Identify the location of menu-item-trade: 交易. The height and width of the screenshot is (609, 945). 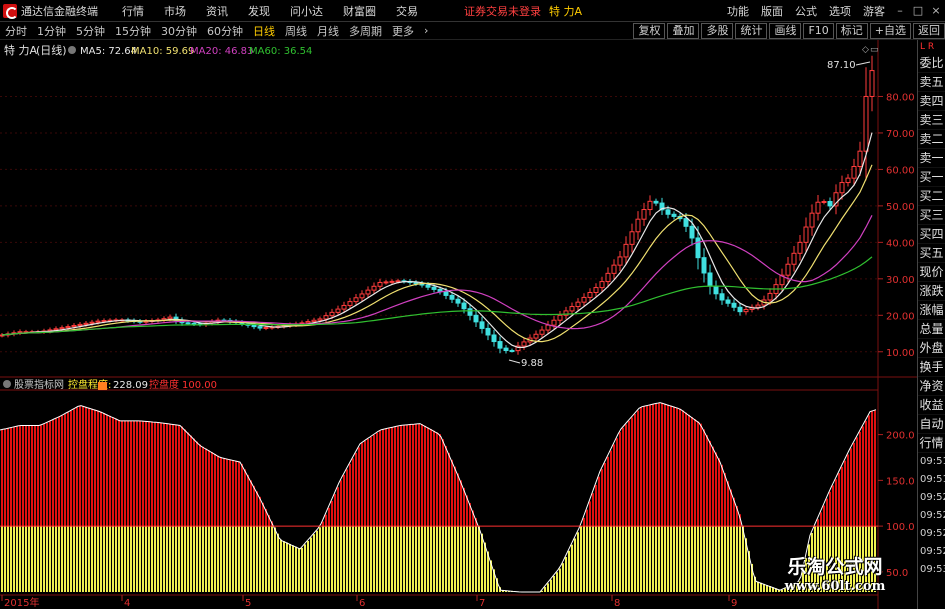
(407, 11).